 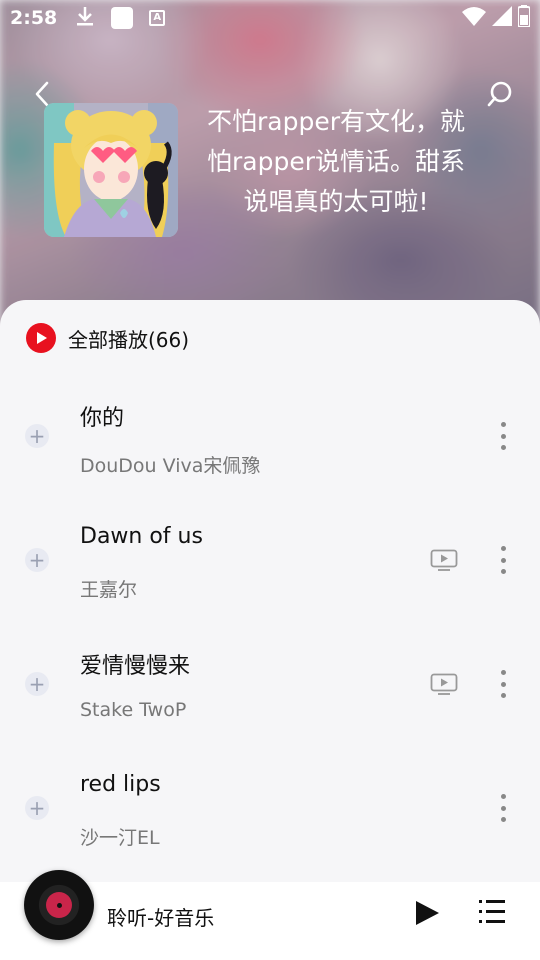 I want to click on playlist-cover, so click(x=111, y=170).